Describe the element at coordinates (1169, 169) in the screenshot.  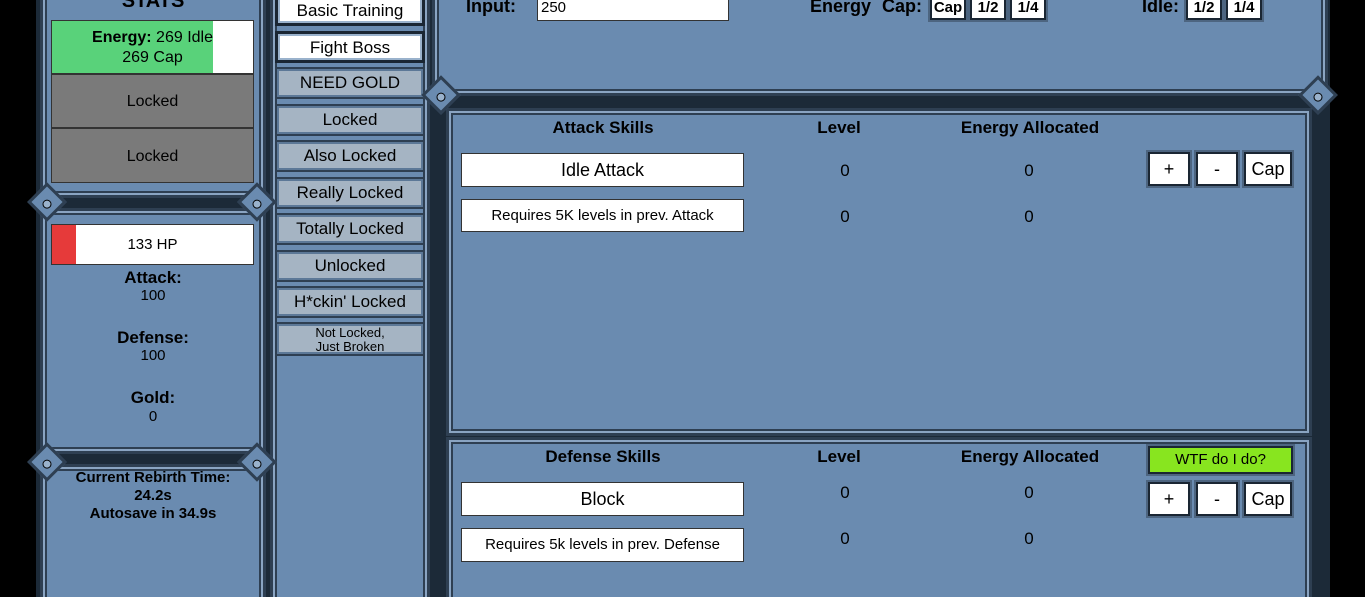
I see `attack-plus-button: +` at that location.